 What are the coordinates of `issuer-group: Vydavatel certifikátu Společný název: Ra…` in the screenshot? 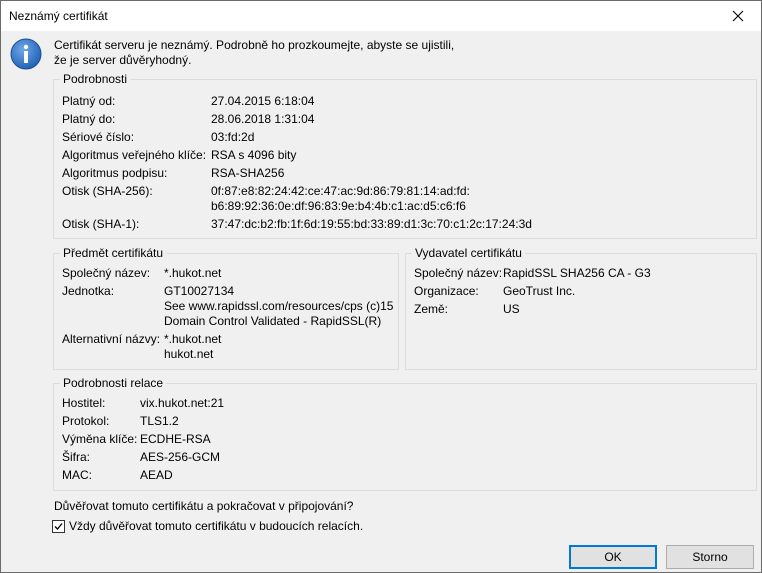 It's located at (581, 308).